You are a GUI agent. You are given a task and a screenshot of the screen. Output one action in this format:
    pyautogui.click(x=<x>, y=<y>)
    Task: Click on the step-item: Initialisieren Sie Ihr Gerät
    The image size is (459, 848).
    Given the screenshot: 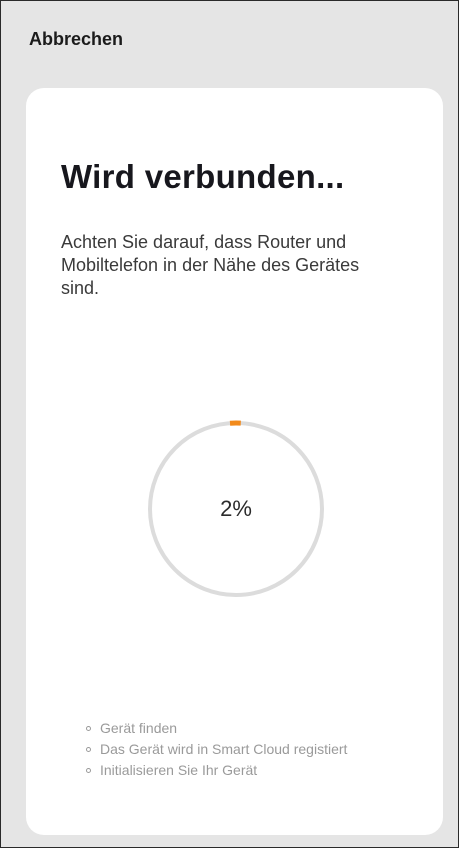 What is the action you would take?
    pyautogui.click(x=216, y=770)
    